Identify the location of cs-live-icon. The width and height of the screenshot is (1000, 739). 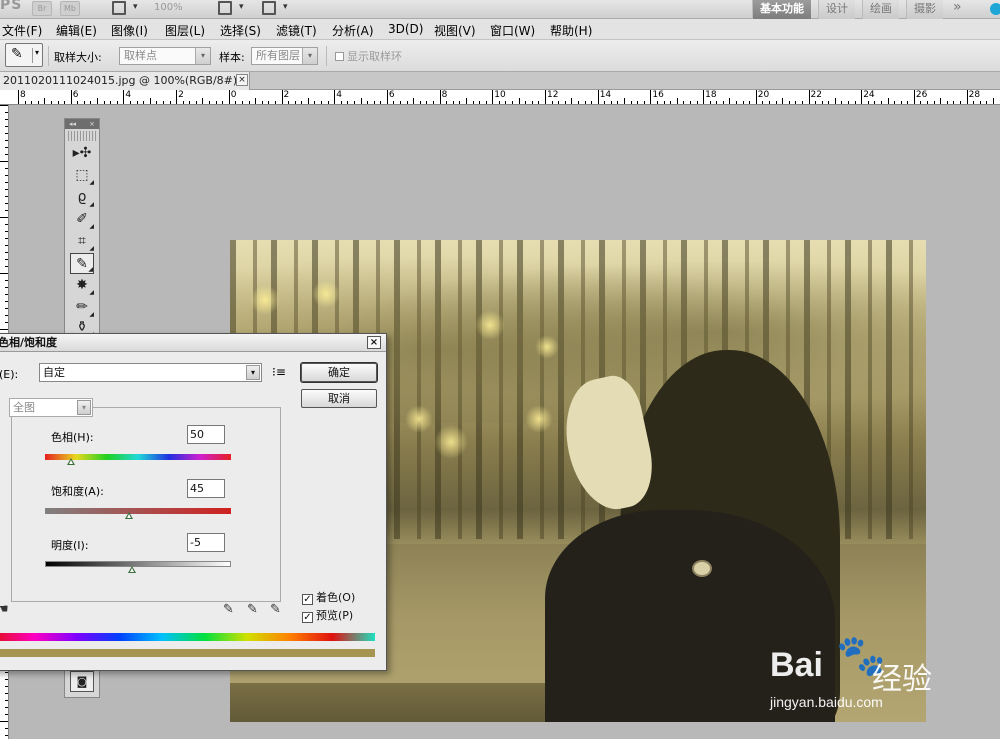
(995, 9).